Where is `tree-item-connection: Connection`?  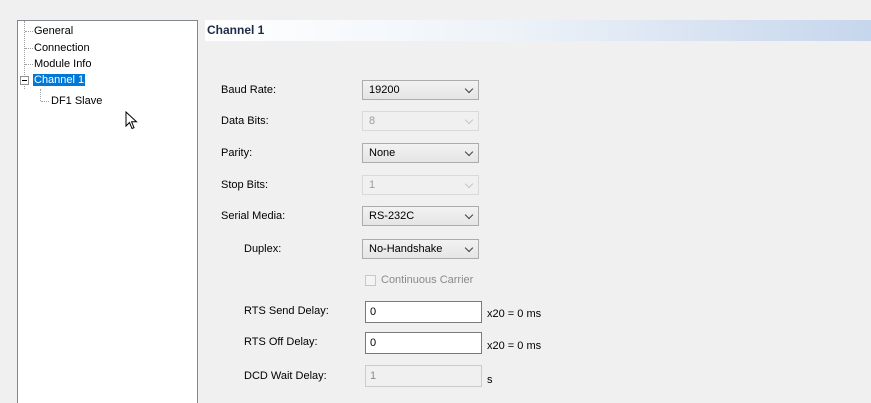
tree-item-connection: Connection is located at coordinates (62, 48).